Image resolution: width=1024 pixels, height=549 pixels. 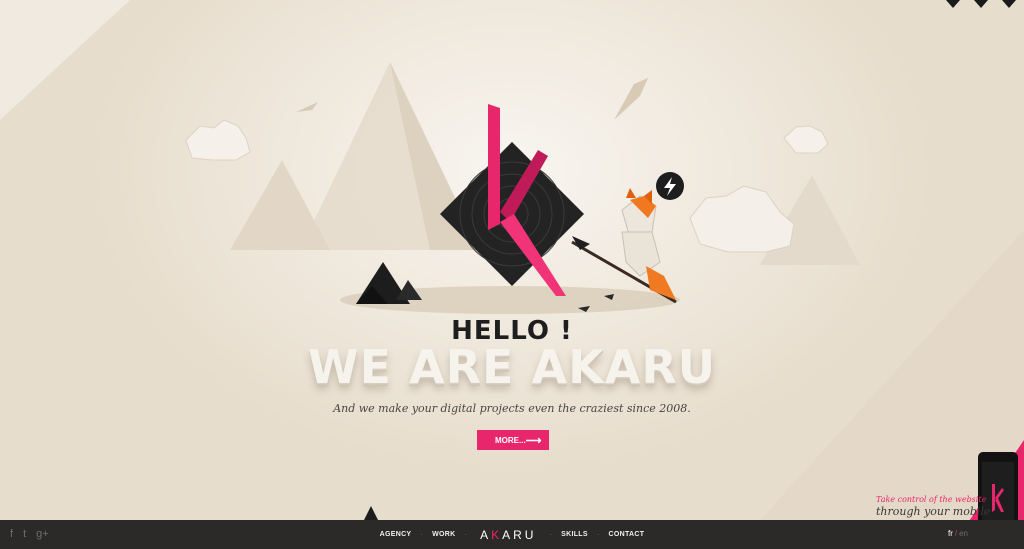 What do you see at coordinates (512, 367) in the screenshot?
I see `headline: WE ARE AKARU` at bounding box center [512, 367].